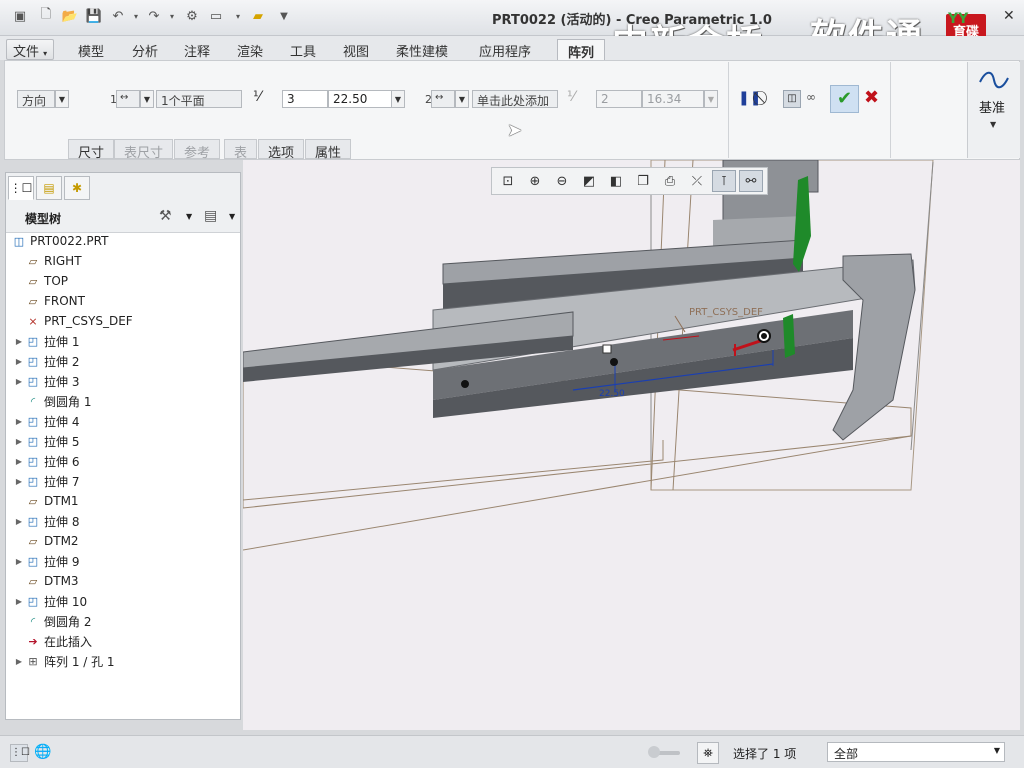 The image size is (1024, 768). Describe the element at coordinates (422, 49) in the screenshot. I see `tab-flexible-modeling: 柔性建模` at that location.